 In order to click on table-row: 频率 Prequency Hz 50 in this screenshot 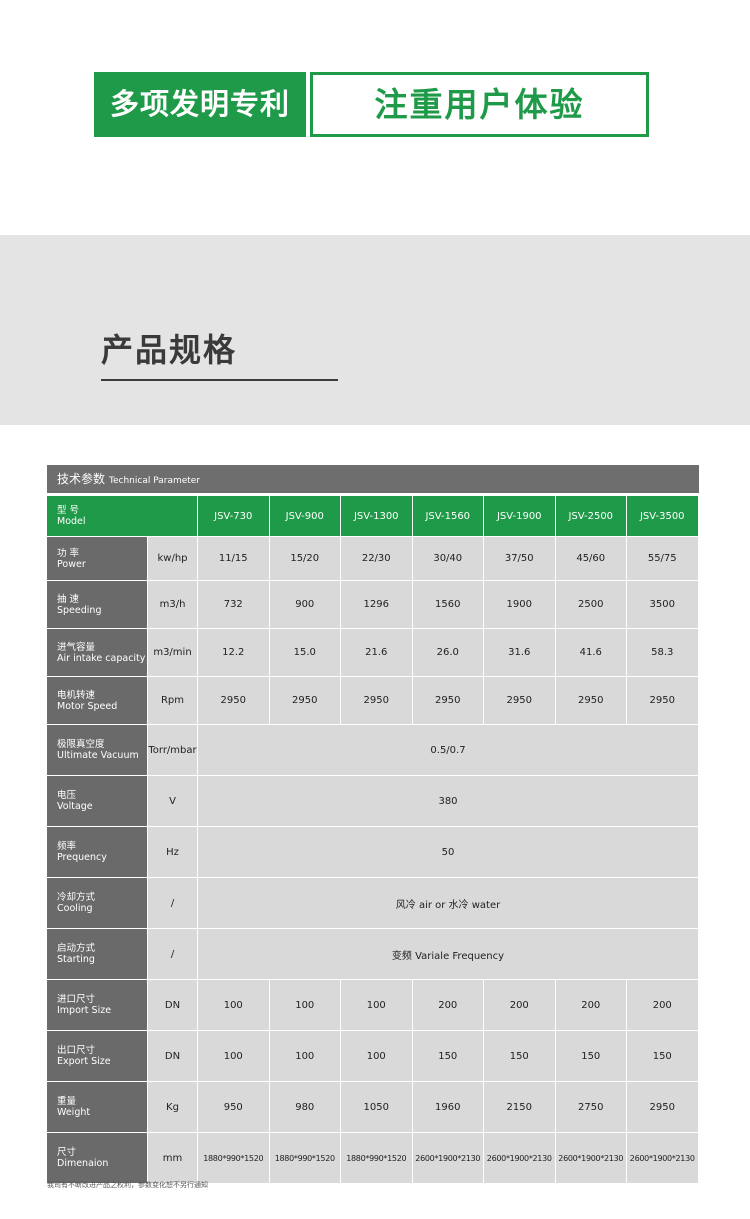, I will do `click(373, 852)`.